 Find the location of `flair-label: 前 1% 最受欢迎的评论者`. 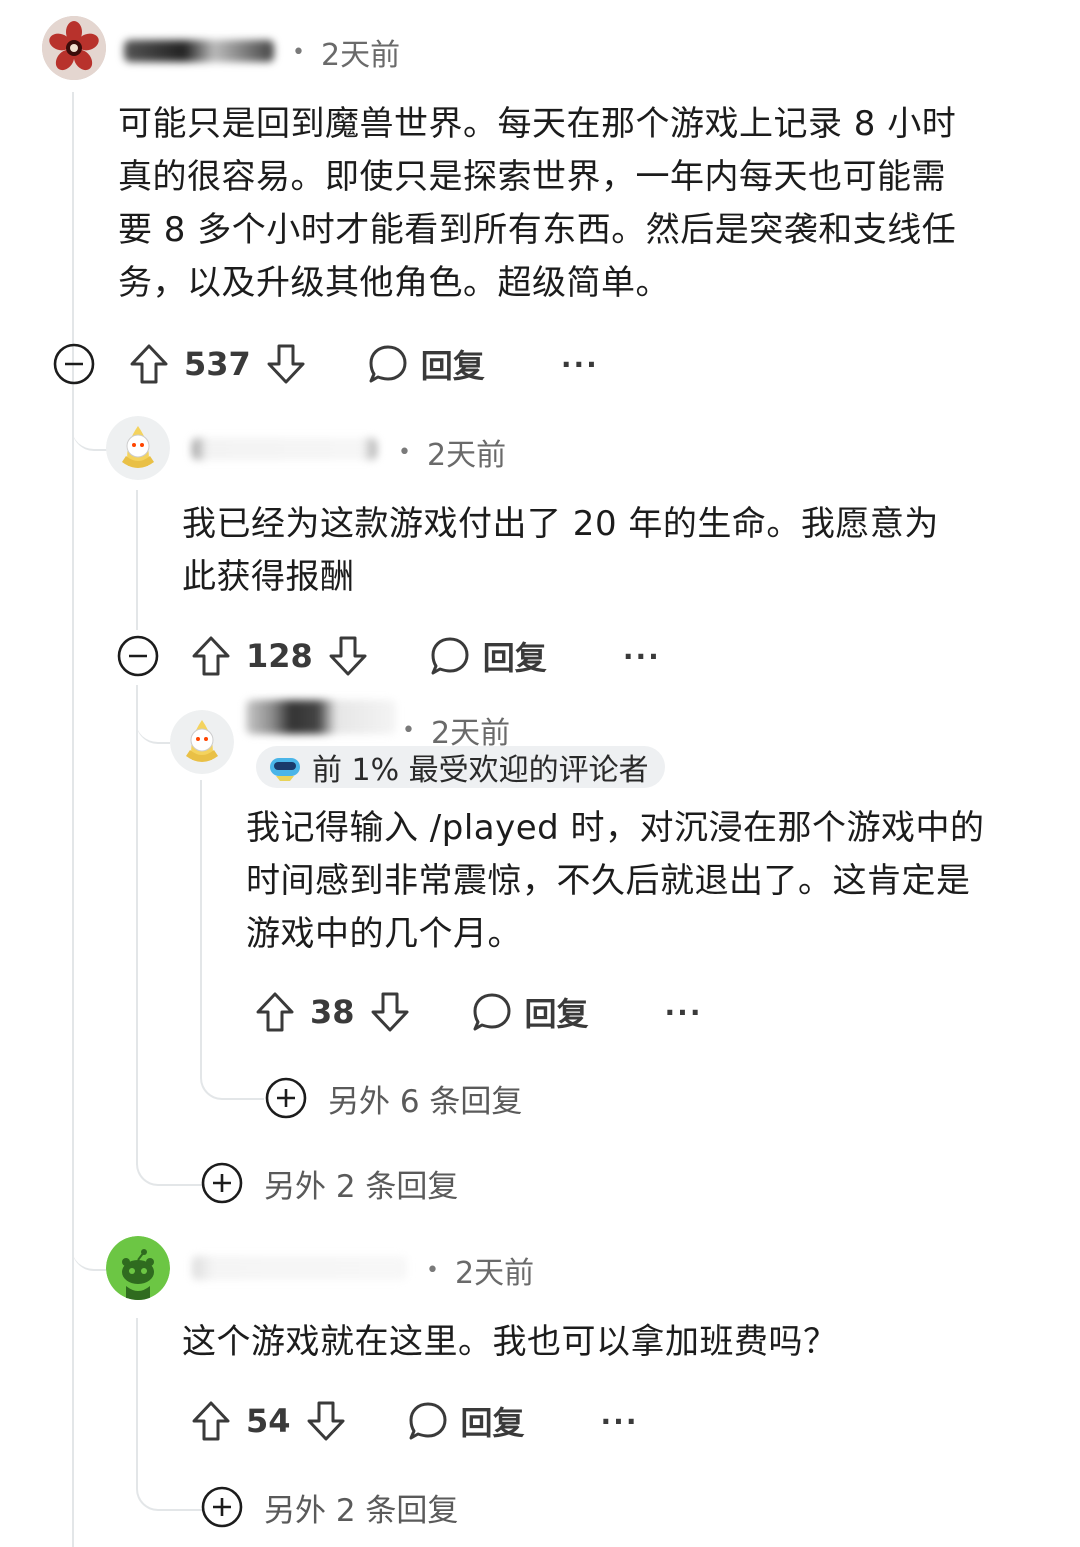

flair-label: 前 1% 最受欢迎的评论者 is located at coordinates (480, 770).